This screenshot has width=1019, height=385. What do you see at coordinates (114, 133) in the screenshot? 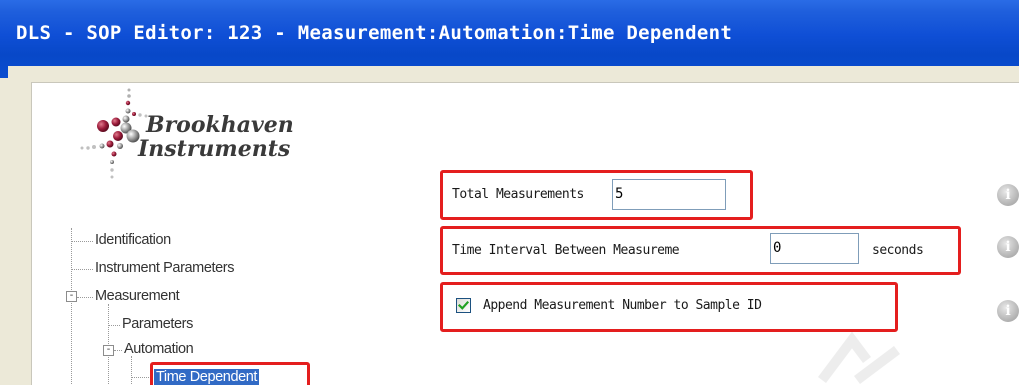
I see `logo-dots-icon` at bounding box center [114, 133].